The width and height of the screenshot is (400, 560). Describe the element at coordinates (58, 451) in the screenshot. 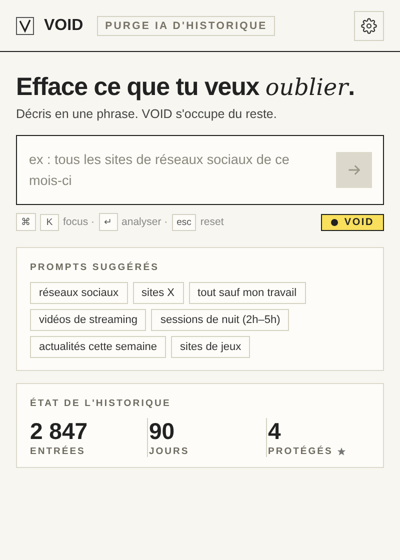

I see `stat-label: ENTRÉES` at that location.